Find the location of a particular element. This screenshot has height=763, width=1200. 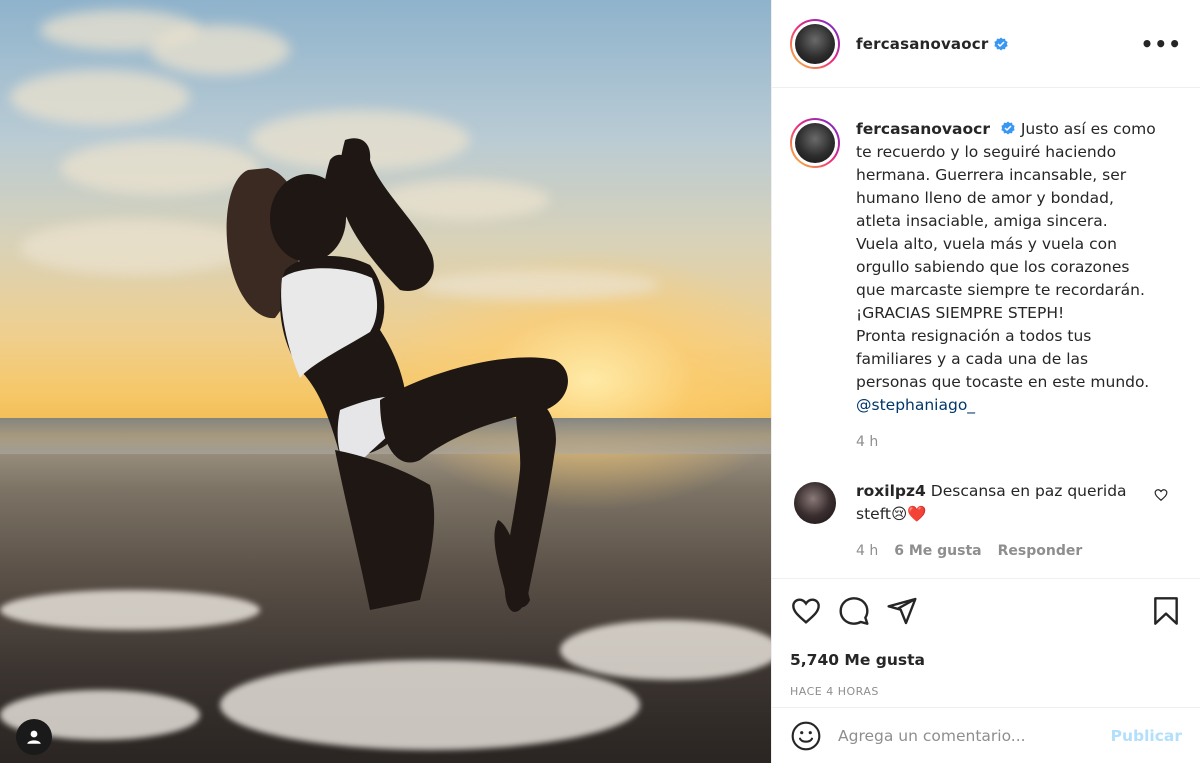

publish-button: Publicar is located at coordinates (1146, 736).